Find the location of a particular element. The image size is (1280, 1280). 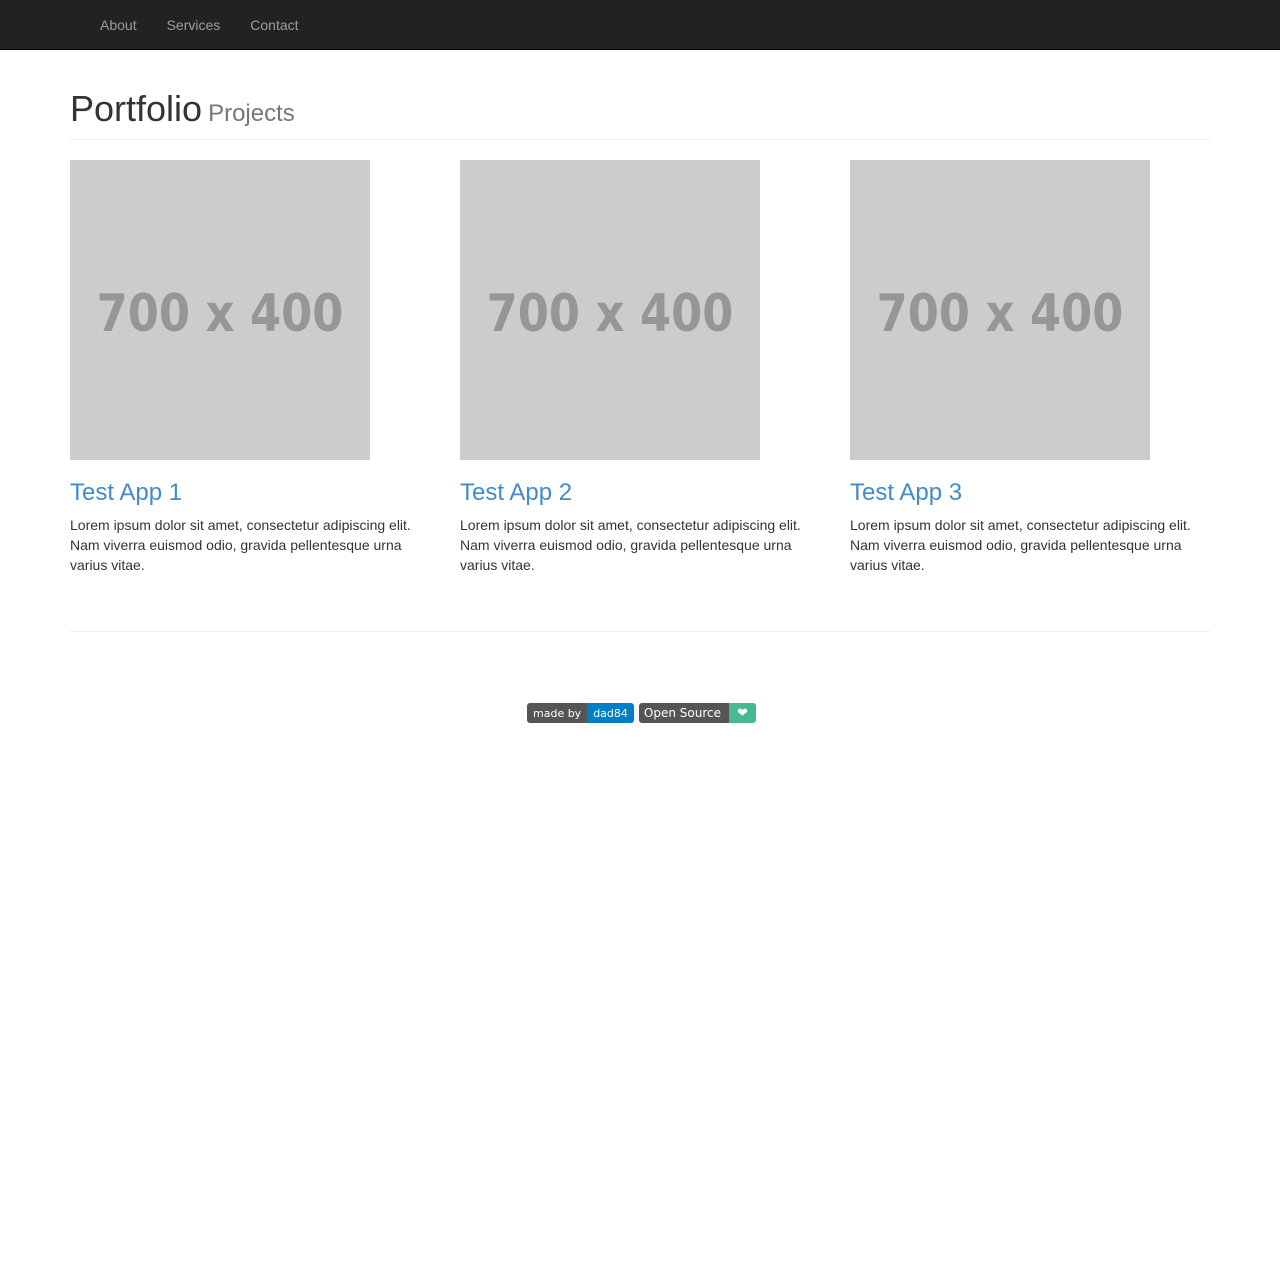

project-title-link: Test App 2 is located at coordinates (640, 493).